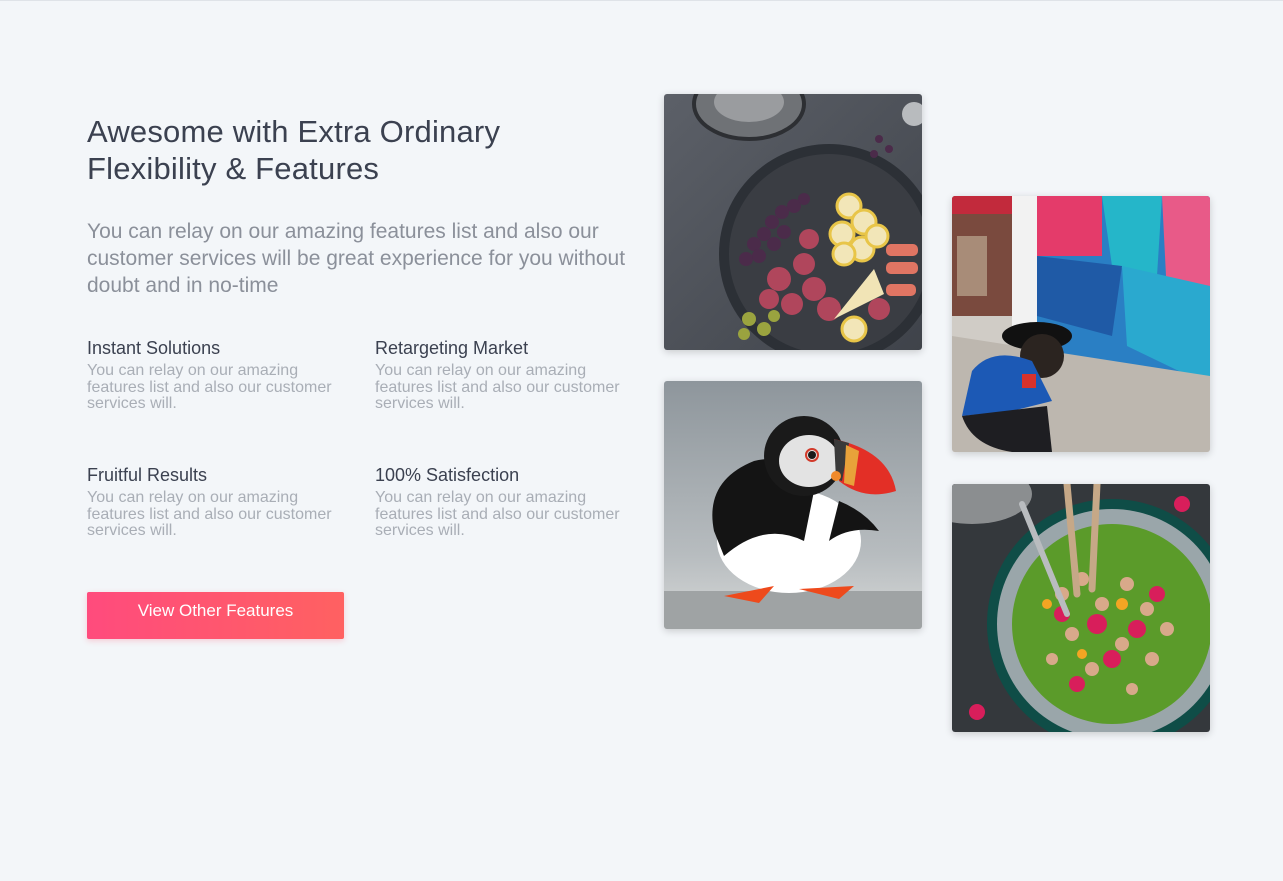 The image size is (1283, 881). Describe the element at coordinates (641, 0) in the screenshot. I see `top-divider` at that location.